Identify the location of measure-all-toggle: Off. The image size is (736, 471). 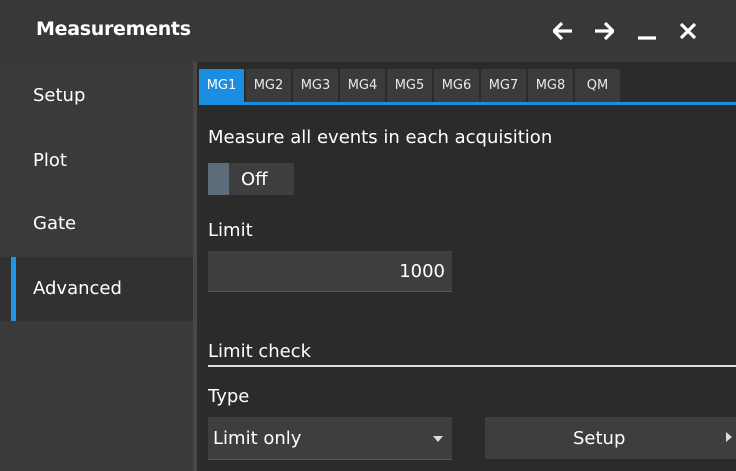
(251, 179).